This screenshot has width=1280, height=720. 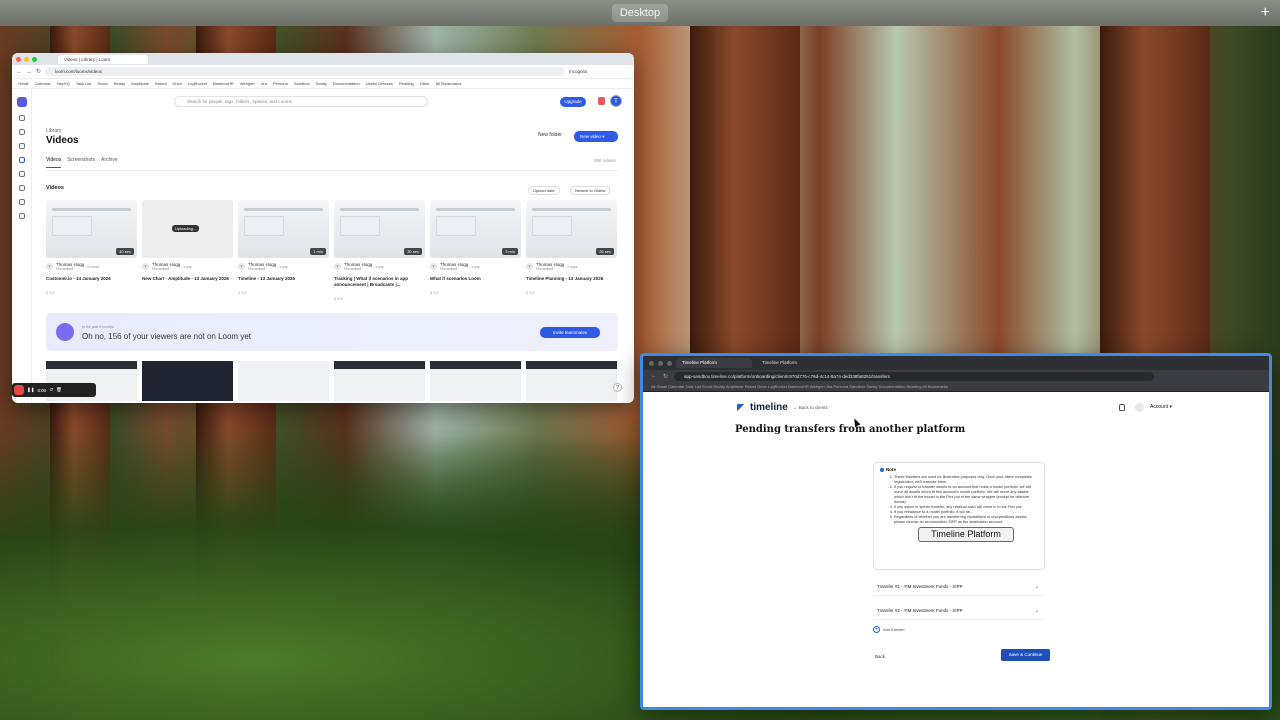 What do you see at coordinates (84, 83) in the screenshot?
I see `bookmark-item: Task List` at bounding box center [84, 83].